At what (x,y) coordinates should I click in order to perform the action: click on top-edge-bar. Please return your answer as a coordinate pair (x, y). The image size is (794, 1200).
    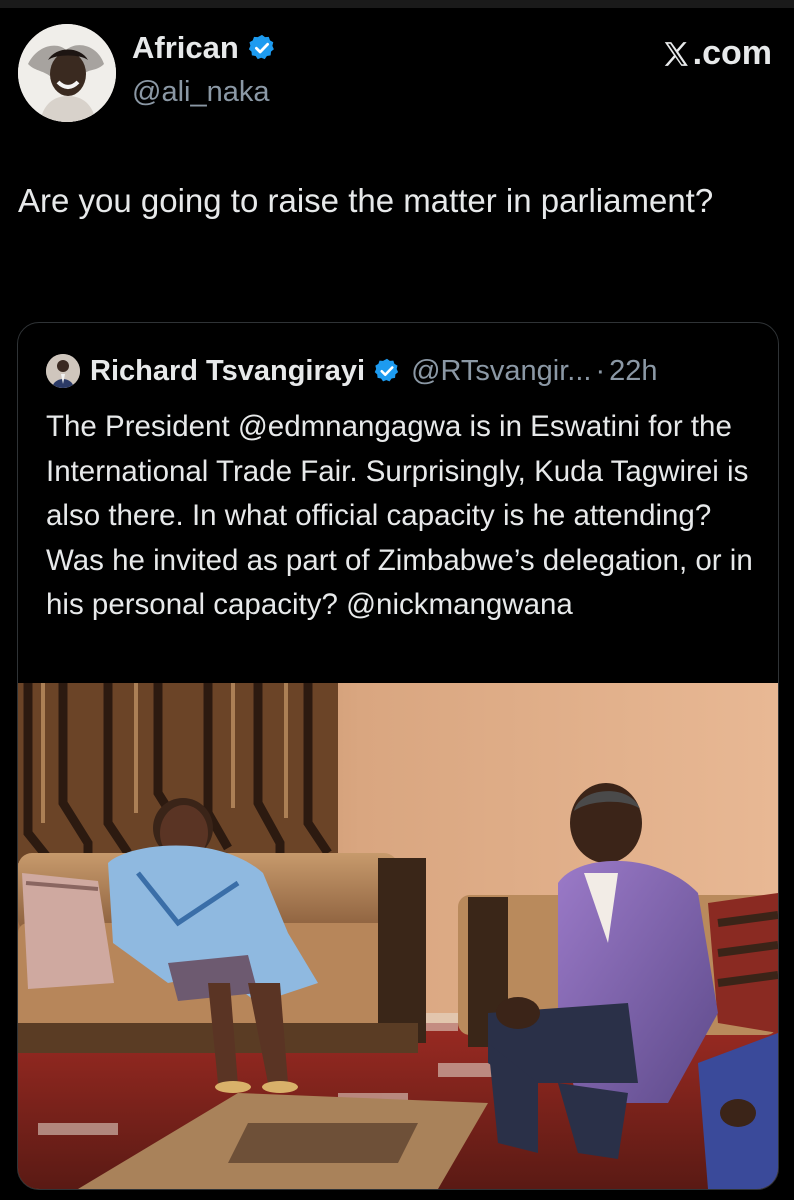
    Looking at the image, I should click on (397, 4).